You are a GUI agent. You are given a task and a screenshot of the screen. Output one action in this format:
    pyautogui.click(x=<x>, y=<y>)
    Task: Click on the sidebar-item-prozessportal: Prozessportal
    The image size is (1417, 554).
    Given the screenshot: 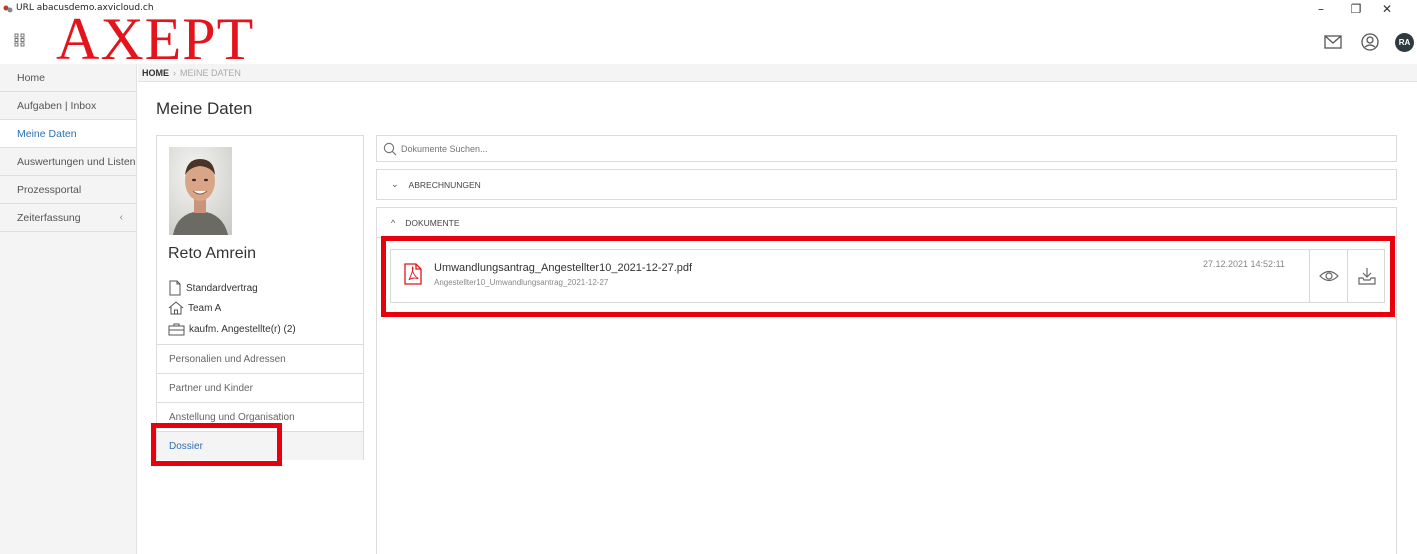 What is the action you would take?
    pyautogui.click(x=68, y=190)
    